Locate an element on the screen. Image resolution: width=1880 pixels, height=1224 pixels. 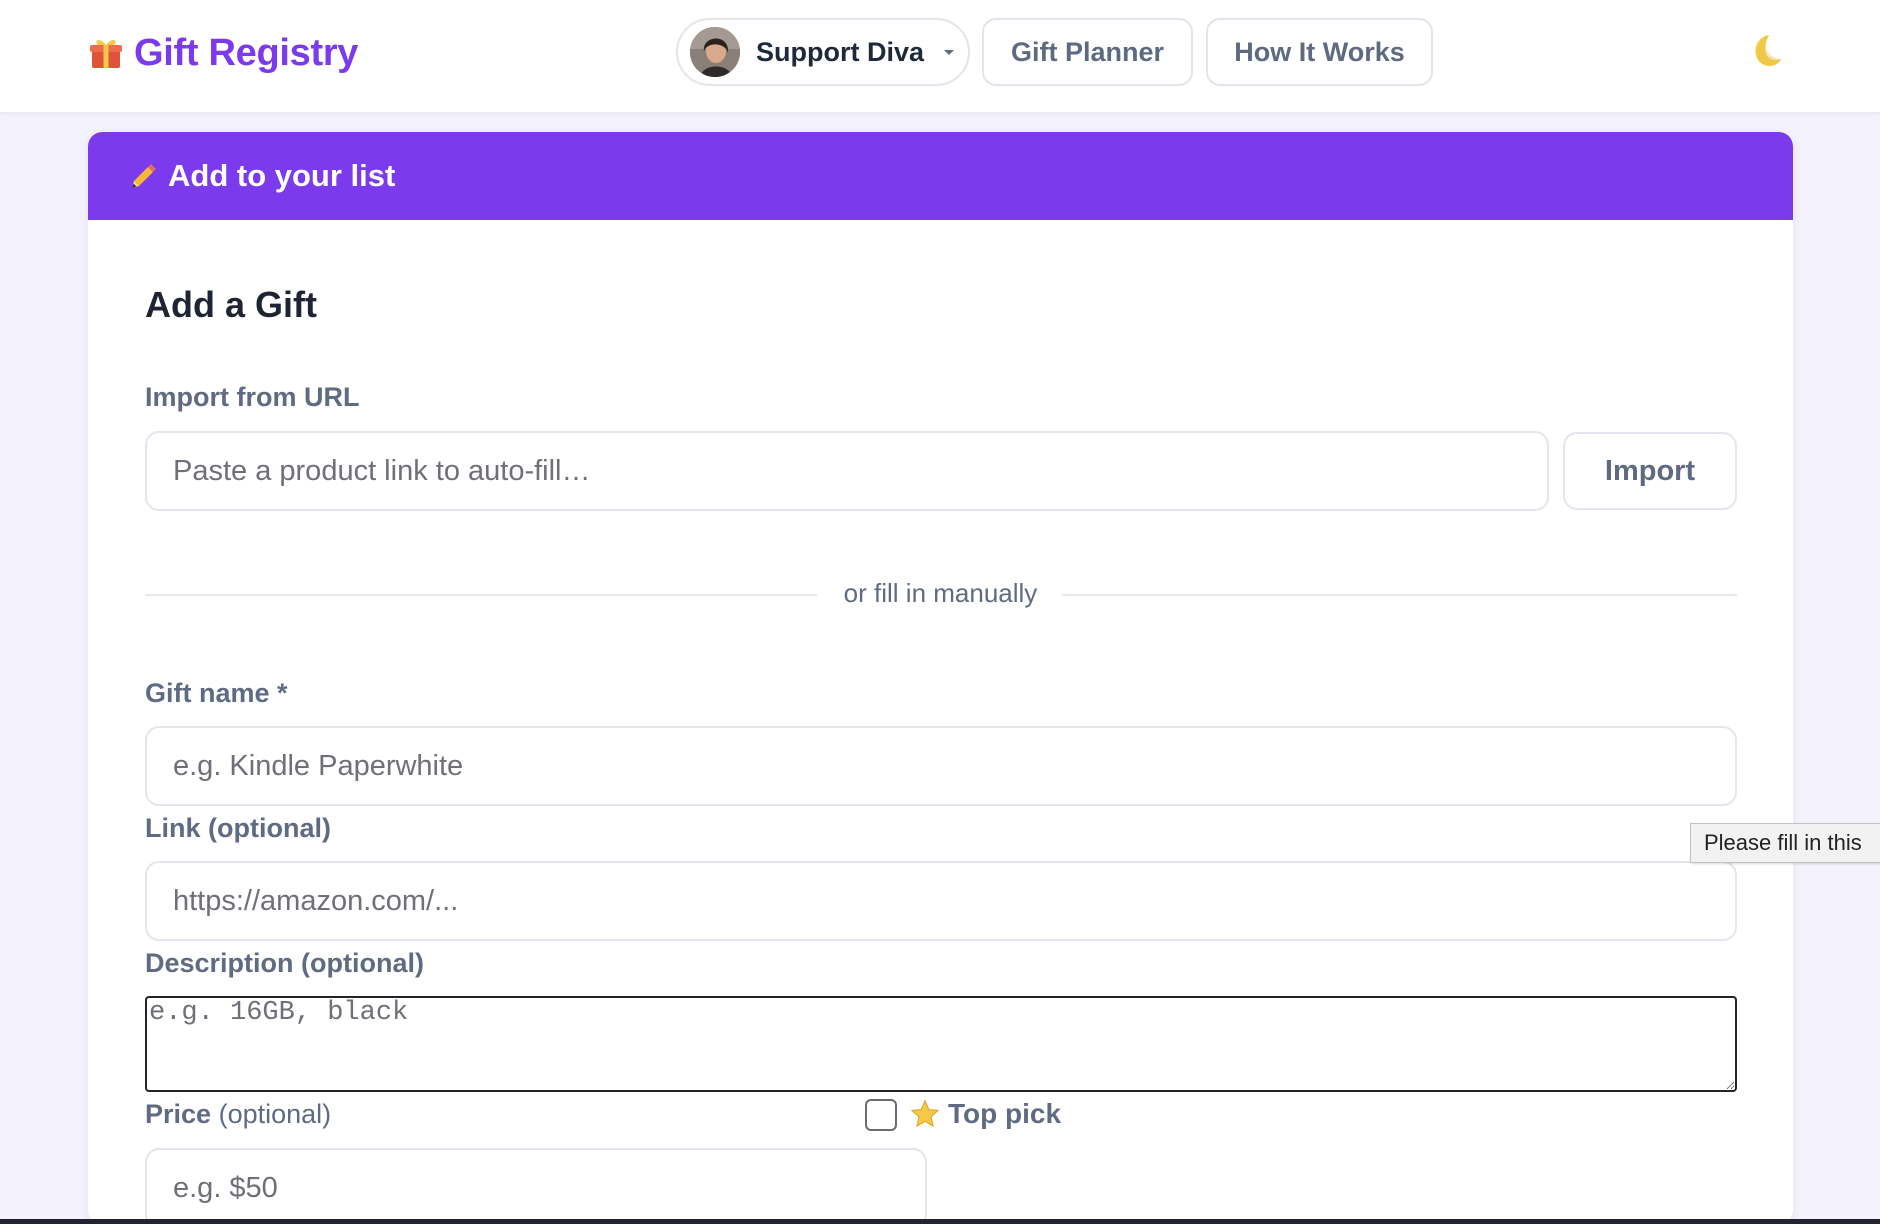
divider-text: or fill in manually is located at coordinates (940, 593).